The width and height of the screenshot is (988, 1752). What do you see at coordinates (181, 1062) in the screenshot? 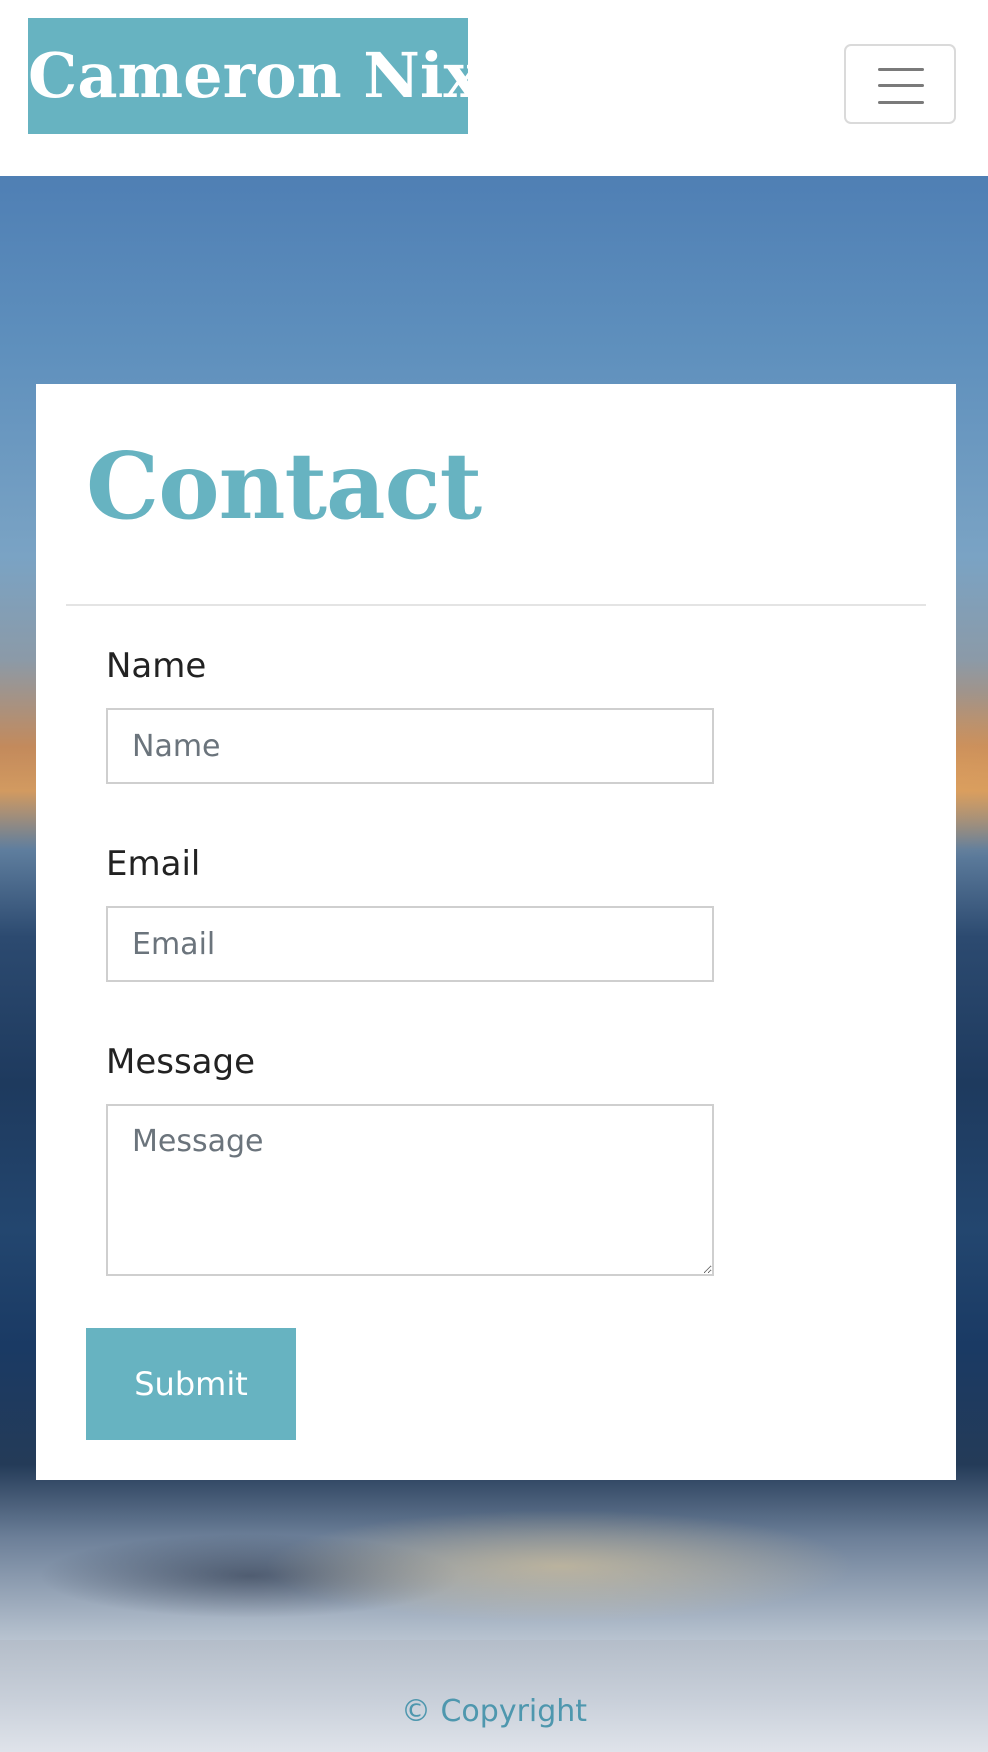
I see `message-label: Message` at bounding box center [181, 1062].